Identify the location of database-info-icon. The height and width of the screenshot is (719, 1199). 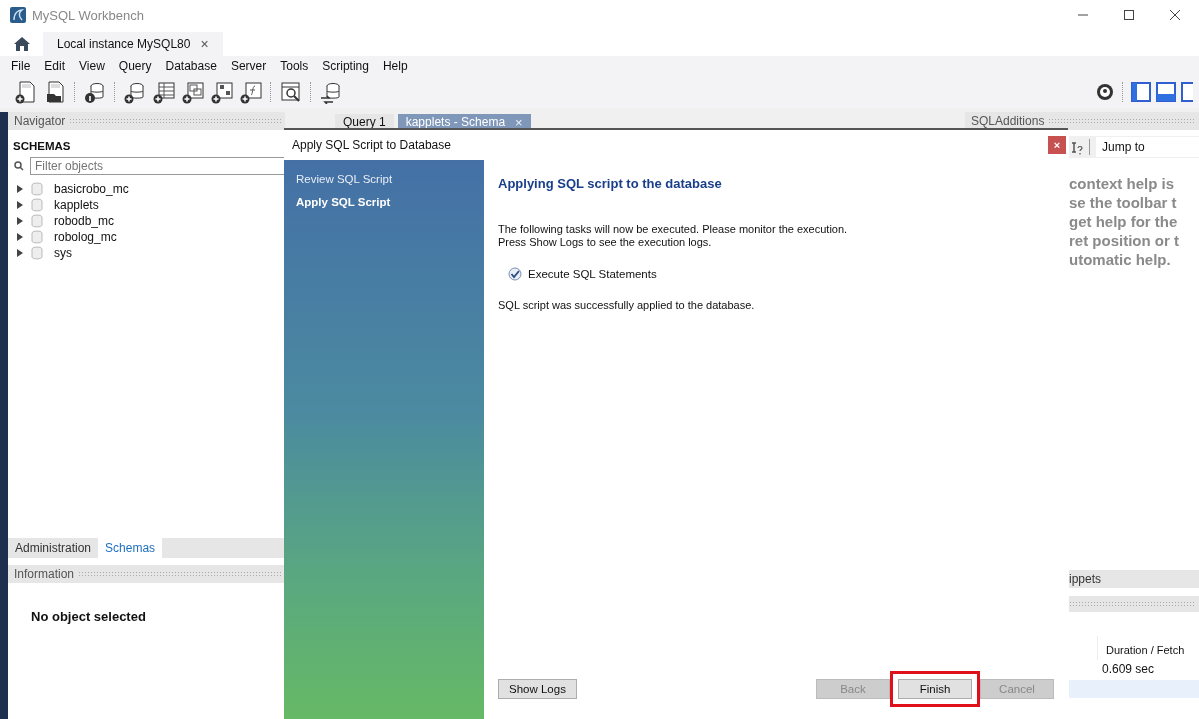
(95, 92).